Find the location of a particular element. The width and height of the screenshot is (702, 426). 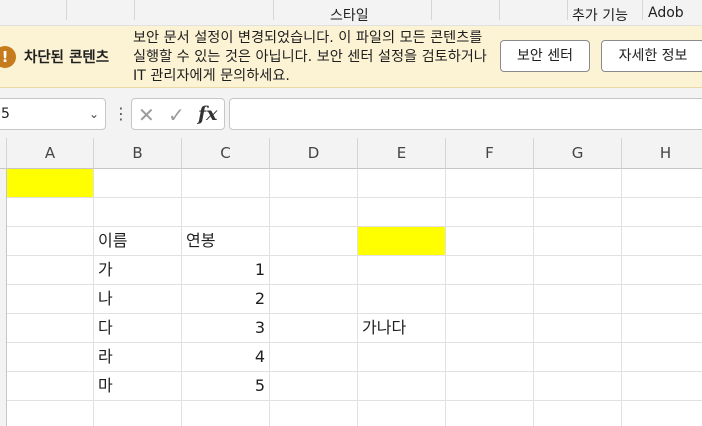

insert-function-icon: fx is located at coordinates (208, 114).